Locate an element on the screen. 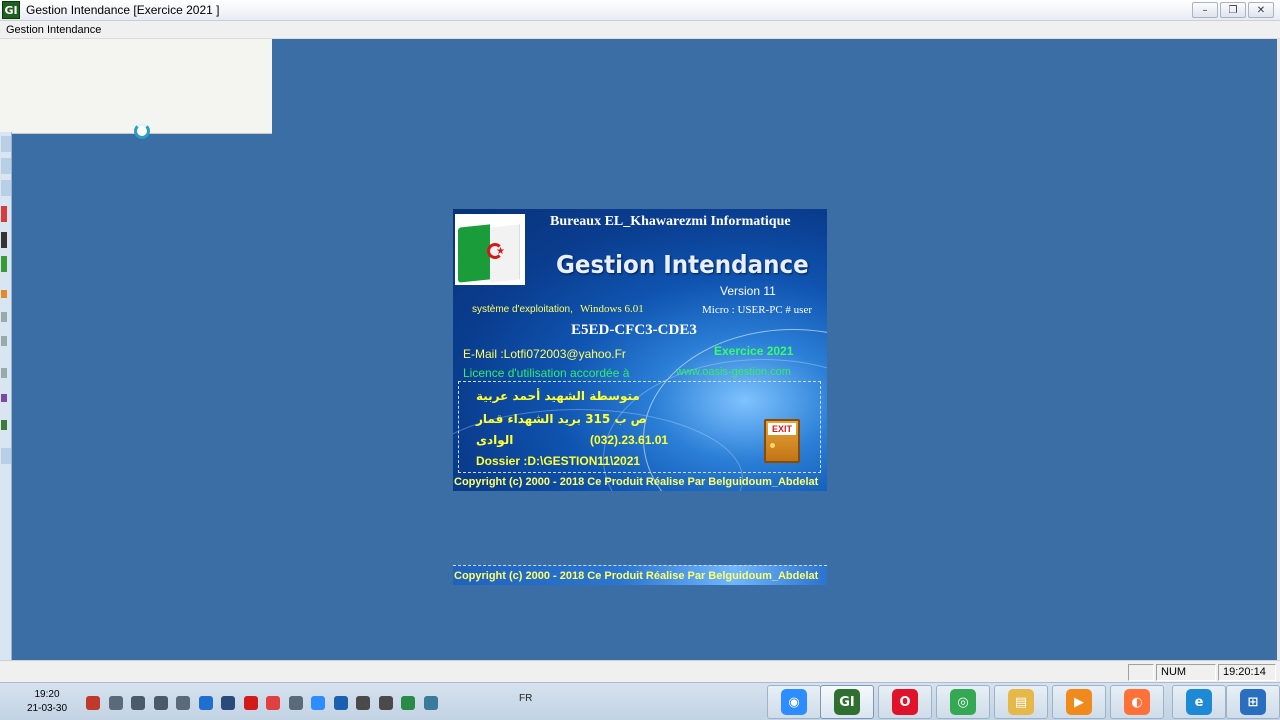 Image resolution: width=1280 pixels, height=720 pixels. school-phone: (032).23.61.01 is located at coordinates (629, 440).